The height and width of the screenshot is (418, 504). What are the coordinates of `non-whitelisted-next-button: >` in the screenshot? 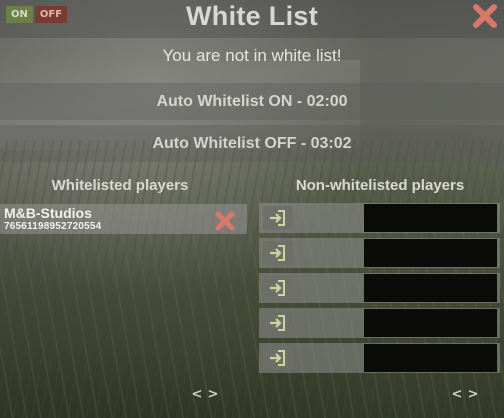 It's located at (473, 394).